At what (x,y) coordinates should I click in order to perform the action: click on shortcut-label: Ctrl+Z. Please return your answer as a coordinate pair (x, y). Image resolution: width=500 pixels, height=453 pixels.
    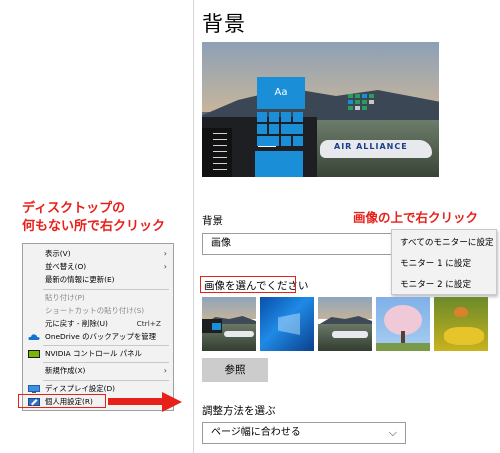
    Looking at the image, I should click on (148, 323).